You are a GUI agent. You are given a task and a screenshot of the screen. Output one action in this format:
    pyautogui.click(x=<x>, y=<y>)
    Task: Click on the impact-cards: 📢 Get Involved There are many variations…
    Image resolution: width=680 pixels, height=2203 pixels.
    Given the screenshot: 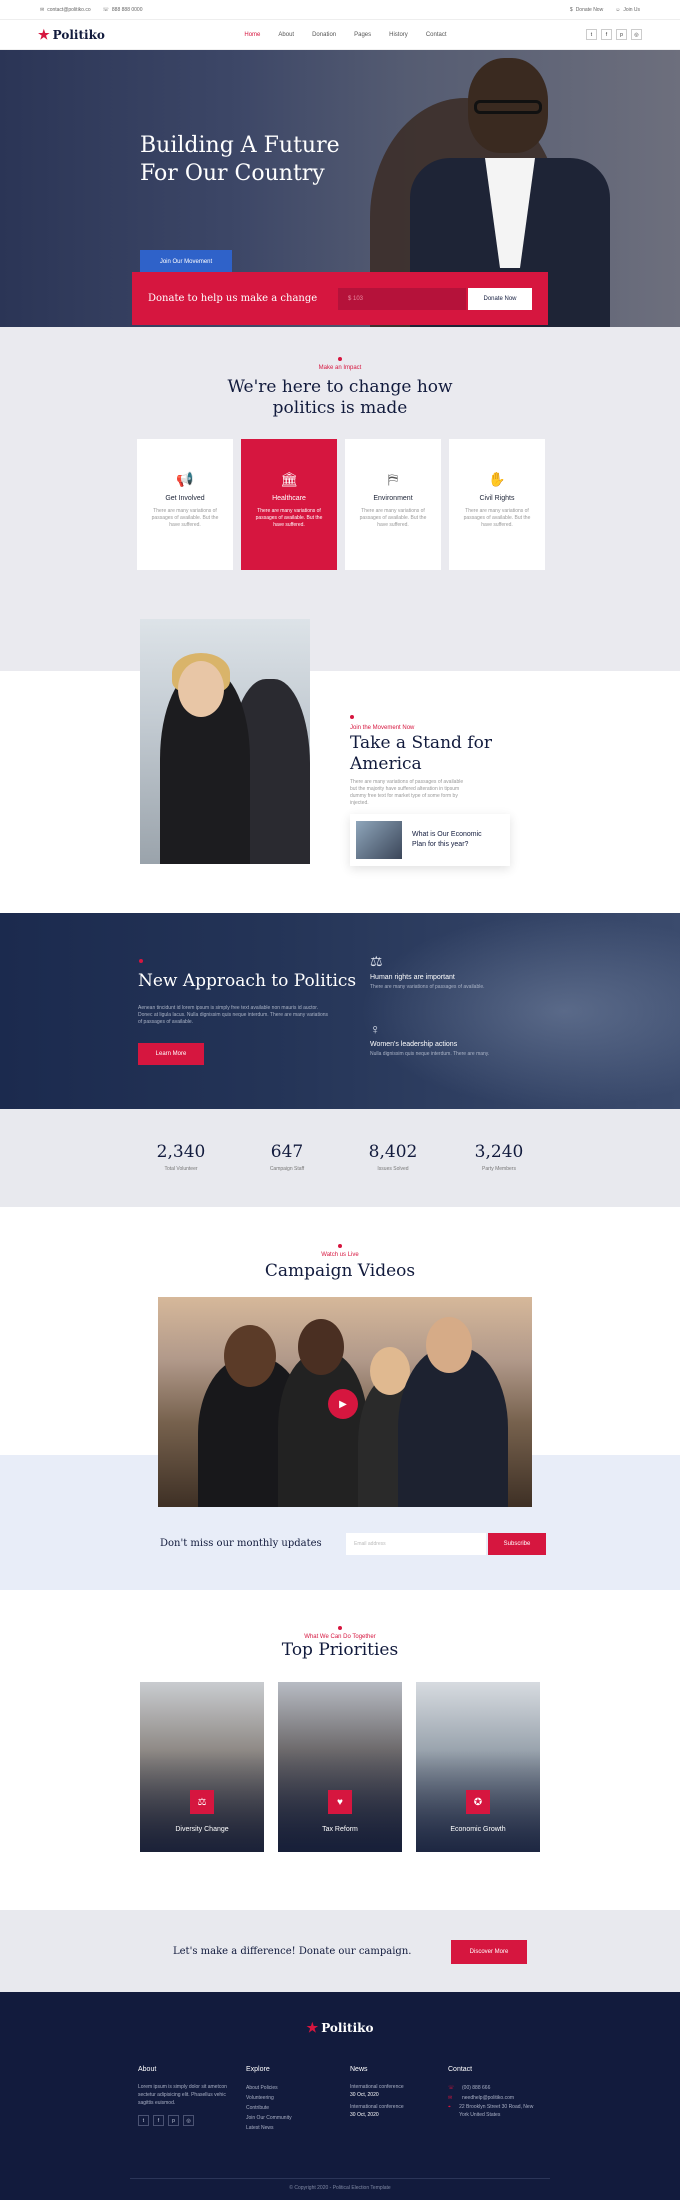 What is the action you would take?
    pyautogui.click(x=341, y=504)
    